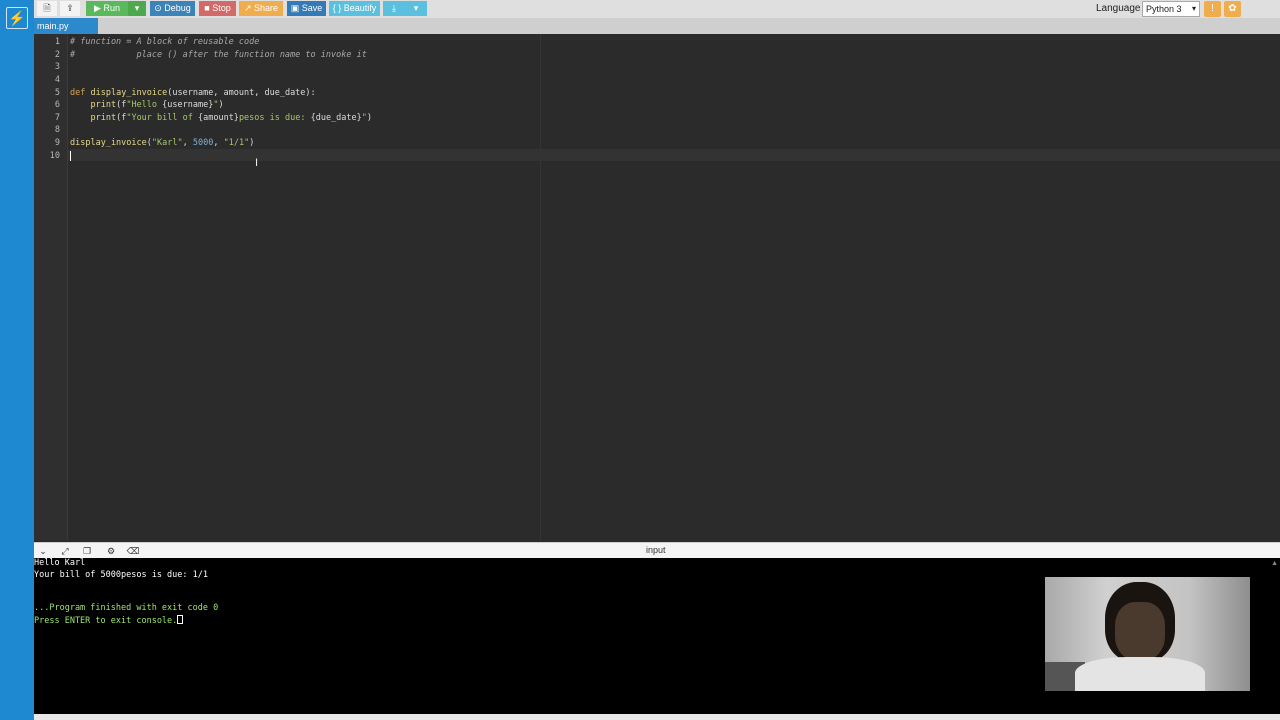 Image resolution: width=1280 pixels, height=720 pixels. I want to click on debug-label: Debug, so click(177, 8).